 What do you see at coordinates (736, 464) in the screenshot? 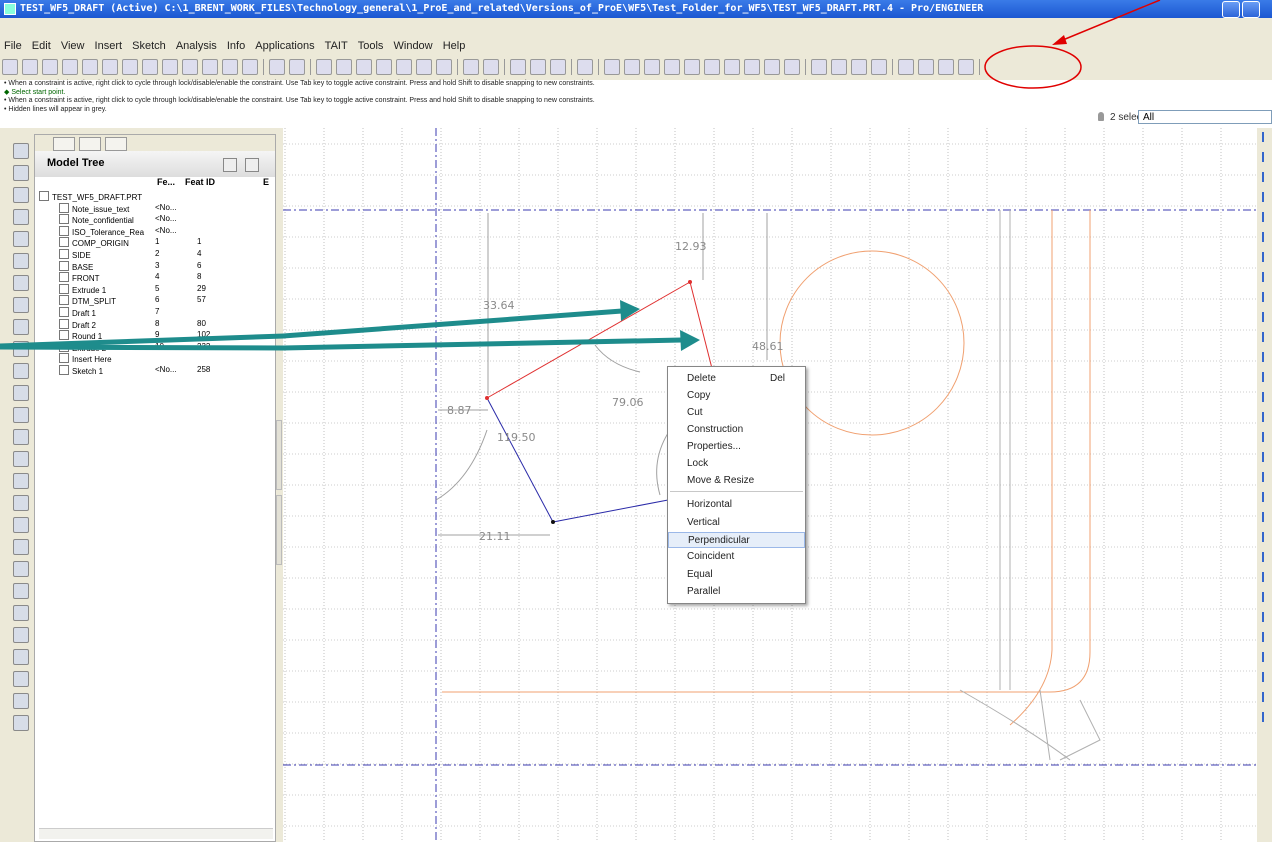
I see `menu-item-lock: Lock` at bounding box center [736, 464].